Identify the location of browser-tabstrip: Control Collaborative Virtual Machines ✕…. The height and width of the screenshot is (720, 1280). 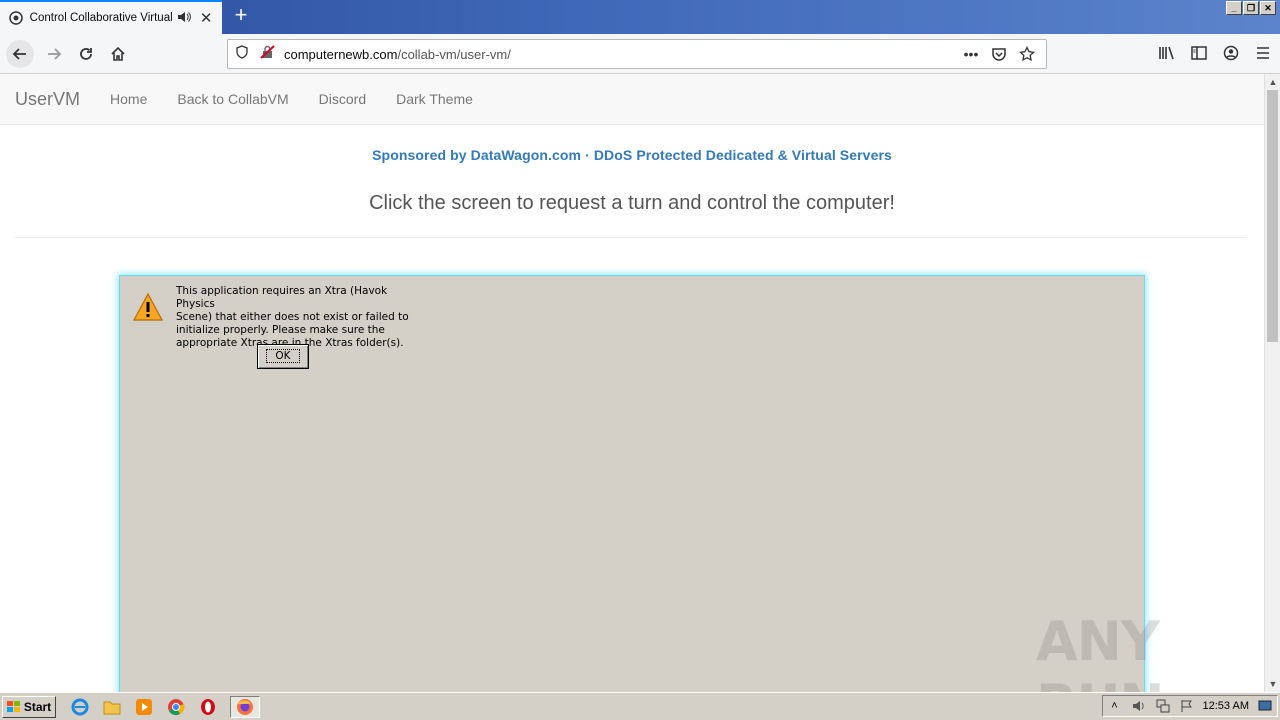
(640, 17).